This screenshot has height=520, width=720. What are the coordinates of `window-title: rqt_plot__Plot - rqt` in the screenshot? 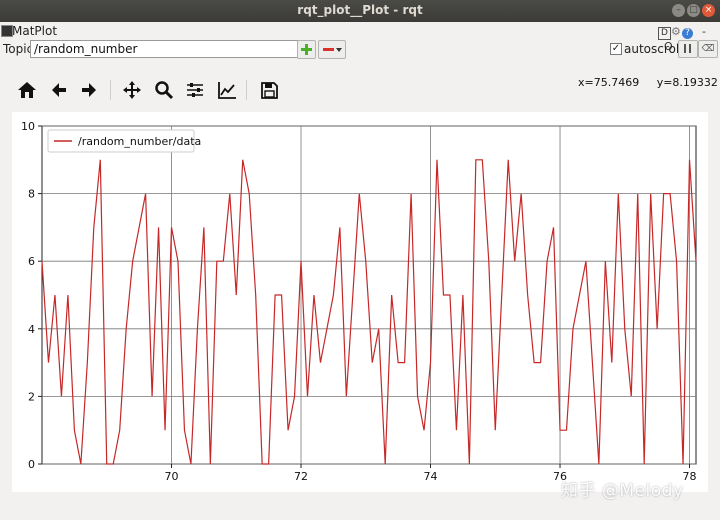 It's located at (360, 10).